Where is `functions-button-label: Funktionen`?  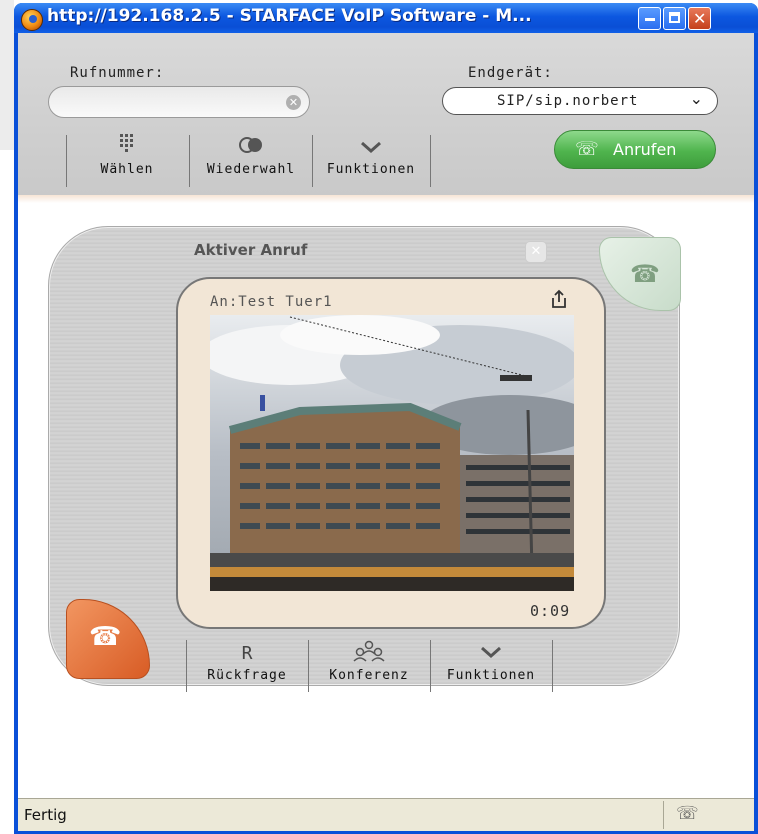 functions-button-label: Funktionen is located at coordinates (371, 169).